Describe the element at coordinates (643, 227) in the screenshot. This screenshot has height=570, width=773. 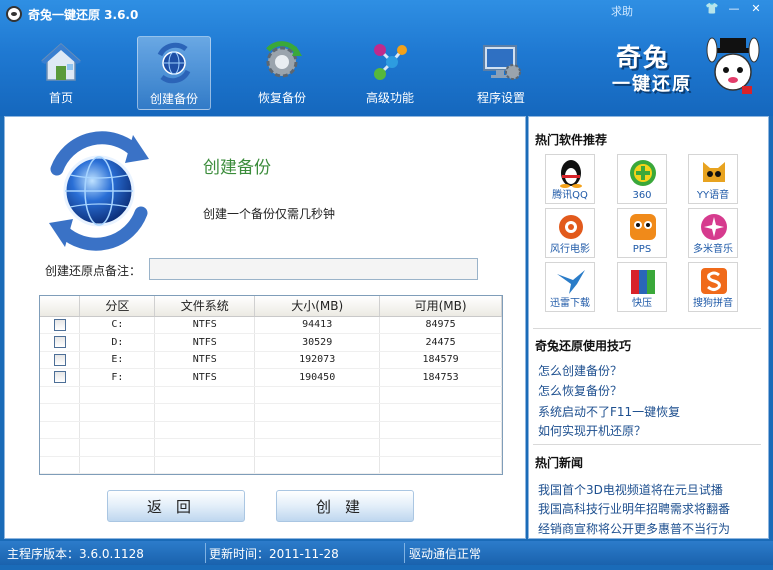
I see `pps-icon` at that location.